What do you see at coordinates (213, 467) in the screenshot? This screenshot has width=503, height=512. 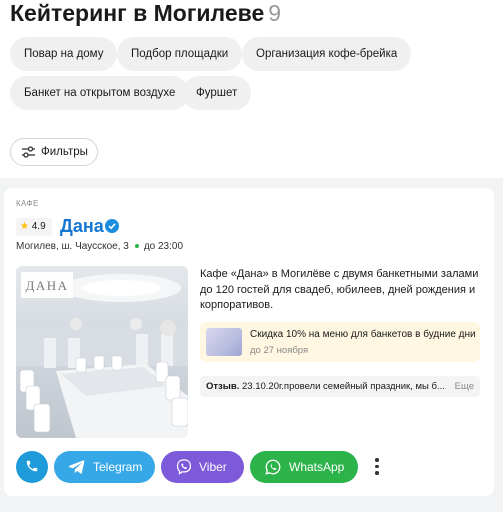 I see `viber-label: Viber` at bounding box center [213, 467].